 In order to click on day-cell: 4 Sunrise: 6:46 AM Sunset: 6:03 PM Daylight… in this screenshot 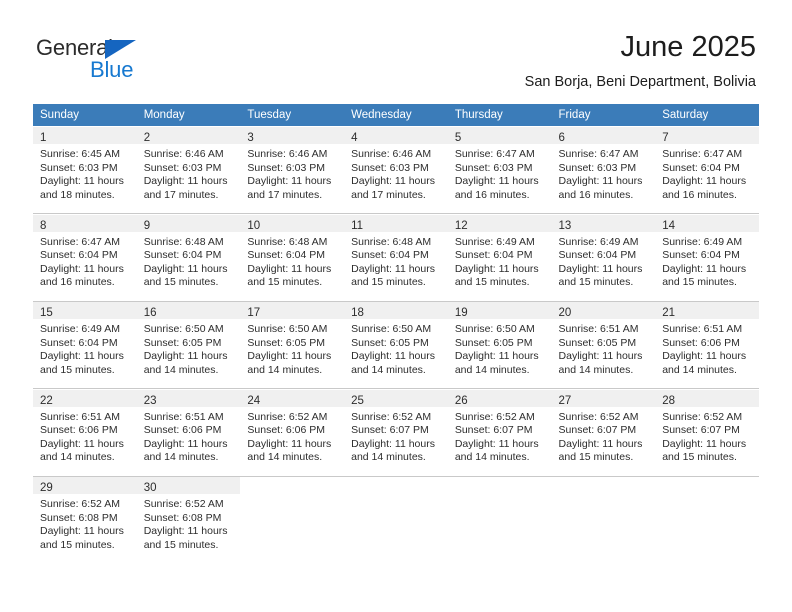, I will do `click(396, 170)`.